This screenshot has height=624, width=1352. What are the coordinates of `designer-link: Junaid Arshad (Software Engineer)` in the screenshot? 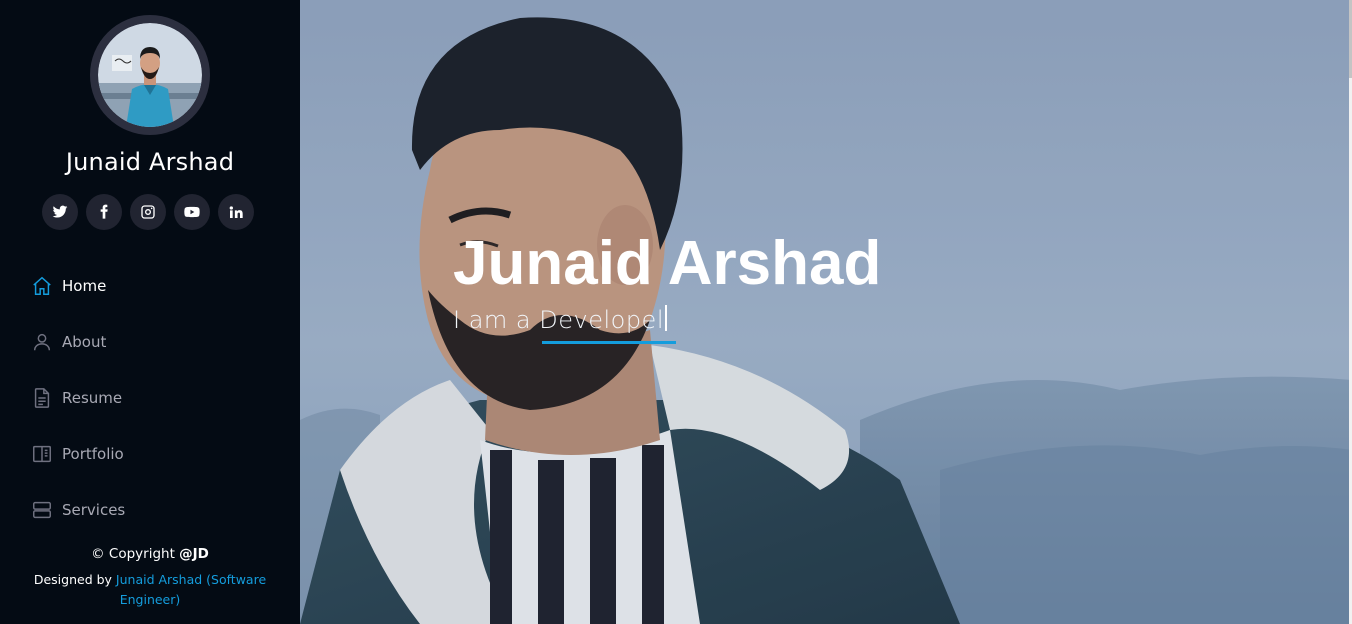 It's located at (191, 589).